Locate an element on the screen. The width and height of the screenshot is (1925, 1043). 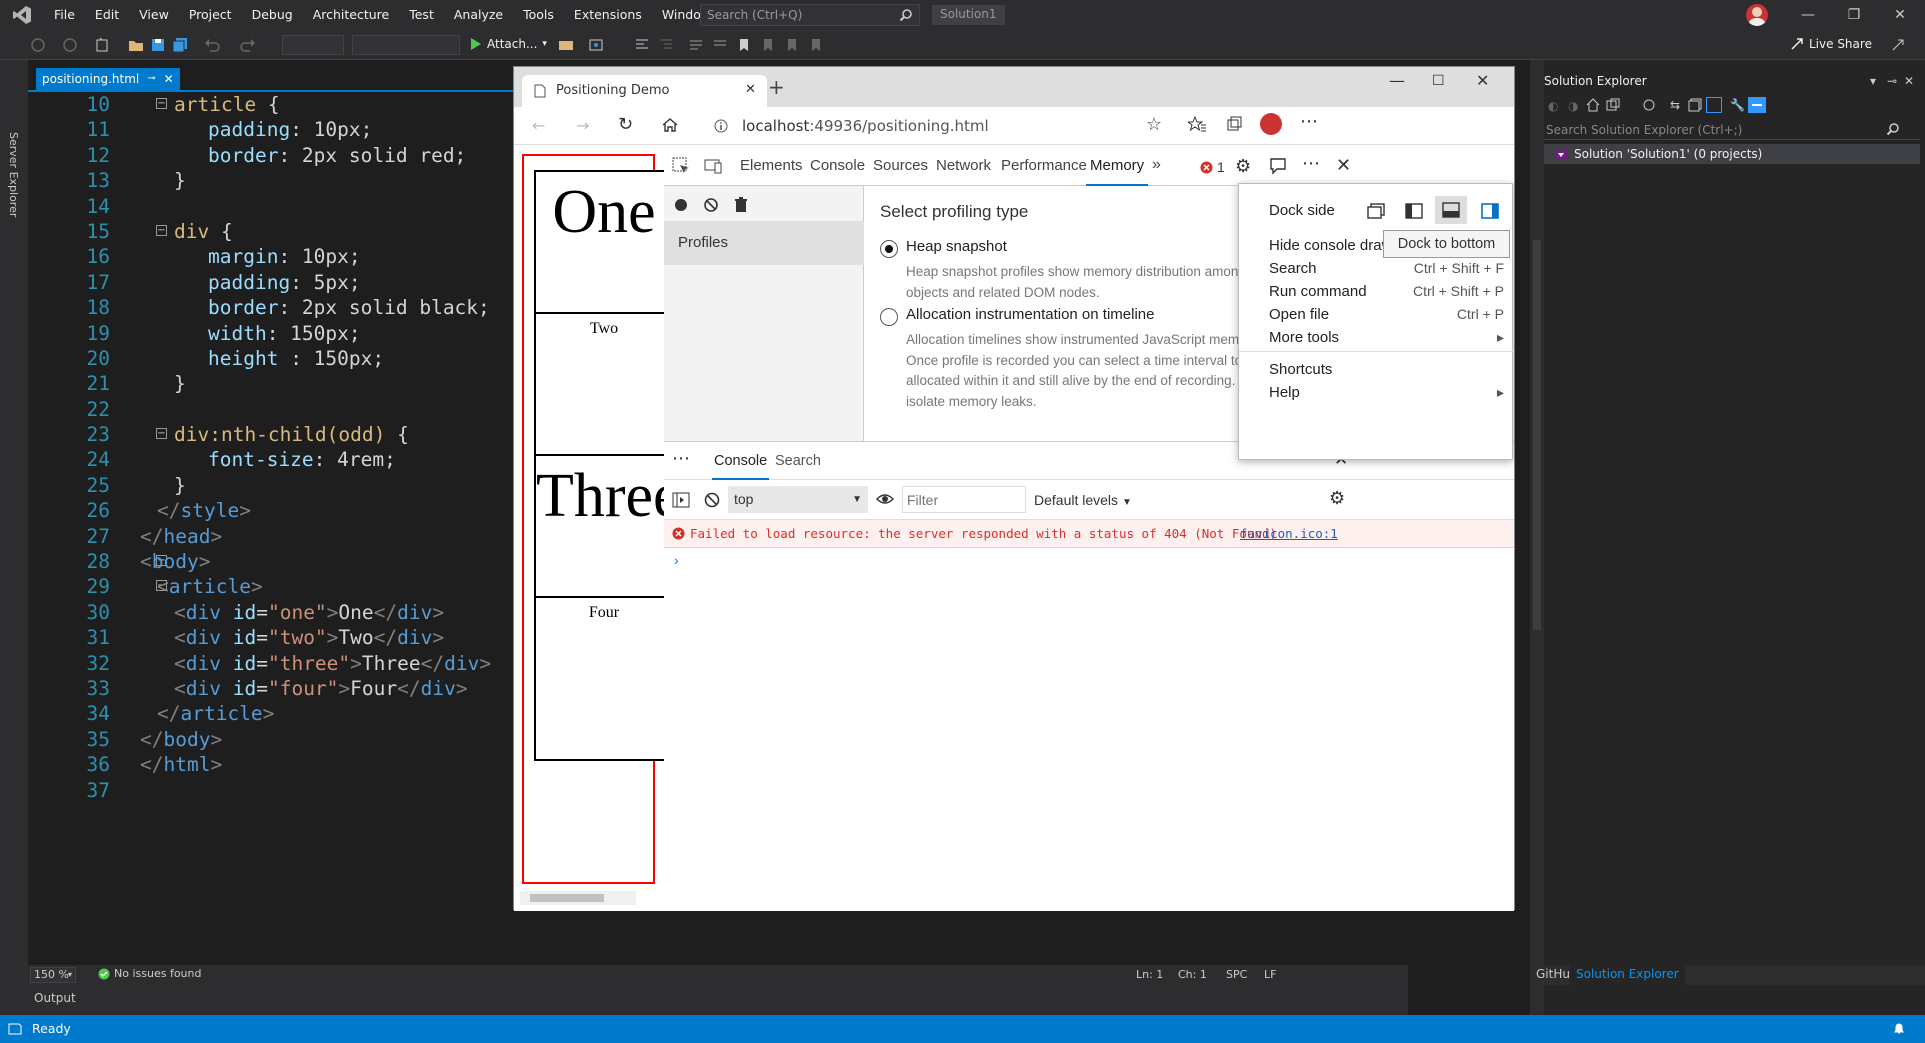
favorites-icon is located at coordinates (1197, 124).